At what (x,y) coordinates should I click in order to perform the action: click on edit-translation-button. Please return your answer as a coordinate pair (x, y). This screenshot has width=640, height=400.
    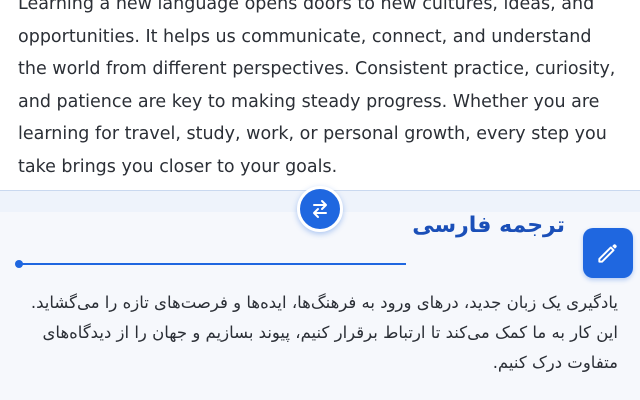
    Looking at the image, I should click on (608, 253).